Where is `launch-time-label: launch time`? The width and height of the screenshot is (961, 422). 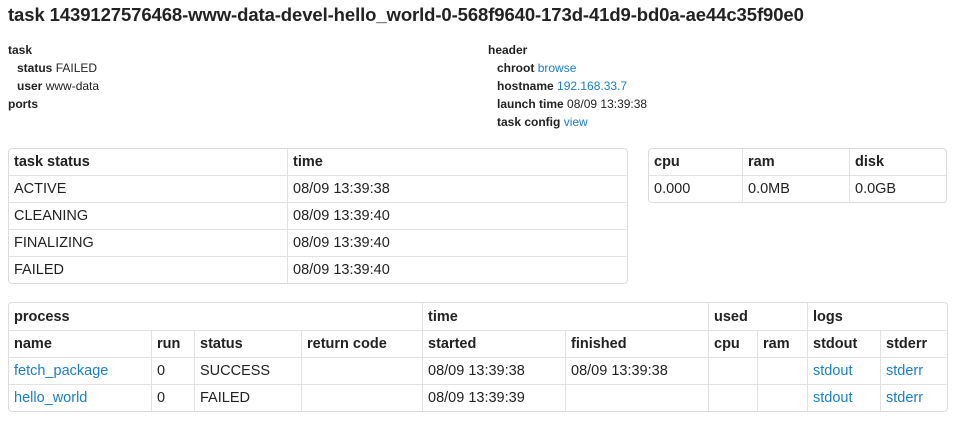 launch-time-label: launch time is located at coordinates (530, 104).